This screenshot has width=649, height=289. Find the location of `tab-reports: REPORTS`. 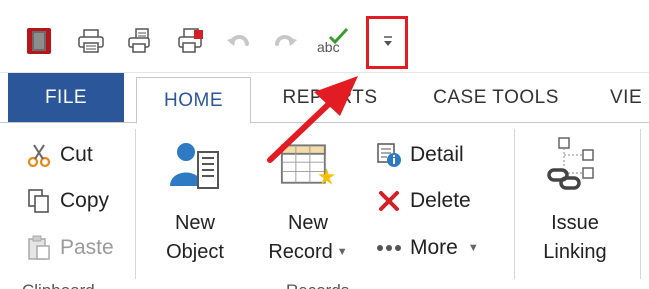

tab-reports: REPORTS is located at coordinates (330, 98).